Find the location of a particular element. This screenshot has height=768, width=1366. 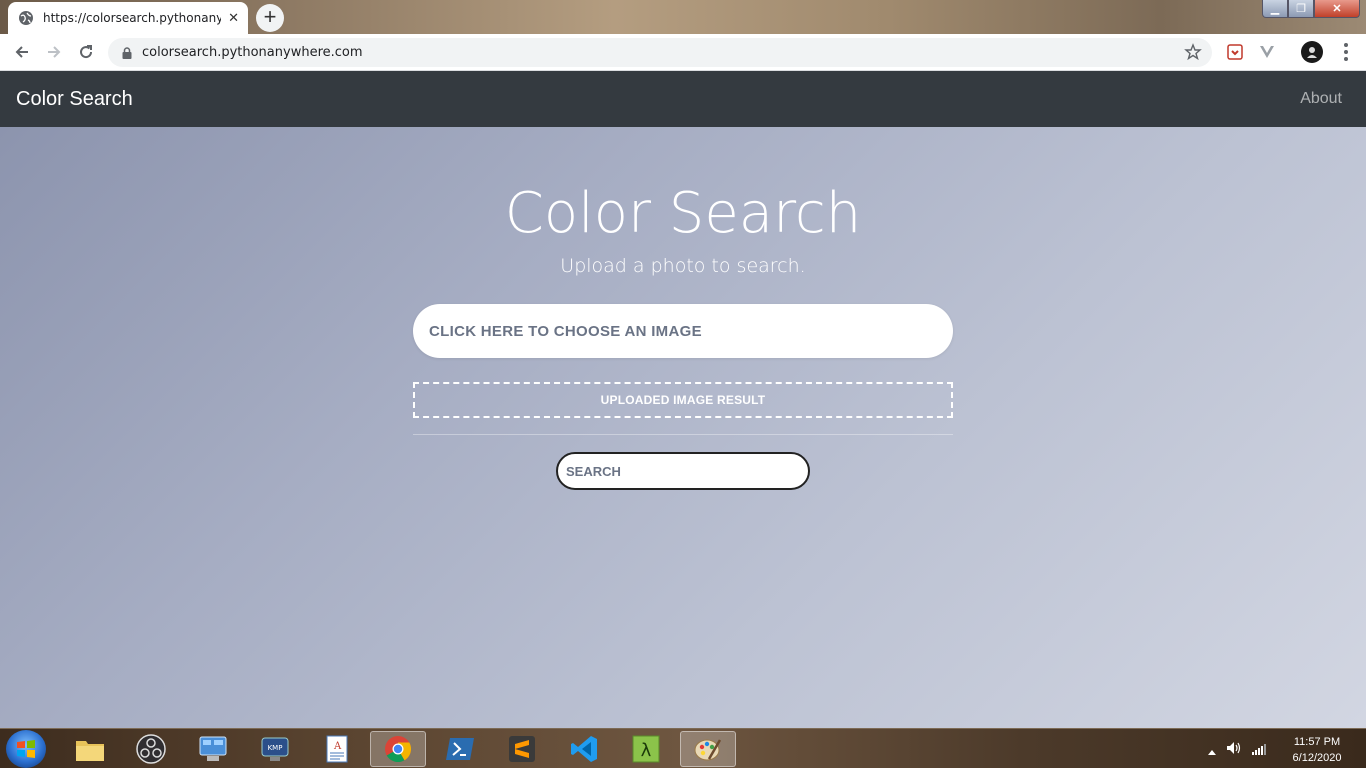

window-controls: ▁ ❐ ✕ is located at coordinates (1311, 9).